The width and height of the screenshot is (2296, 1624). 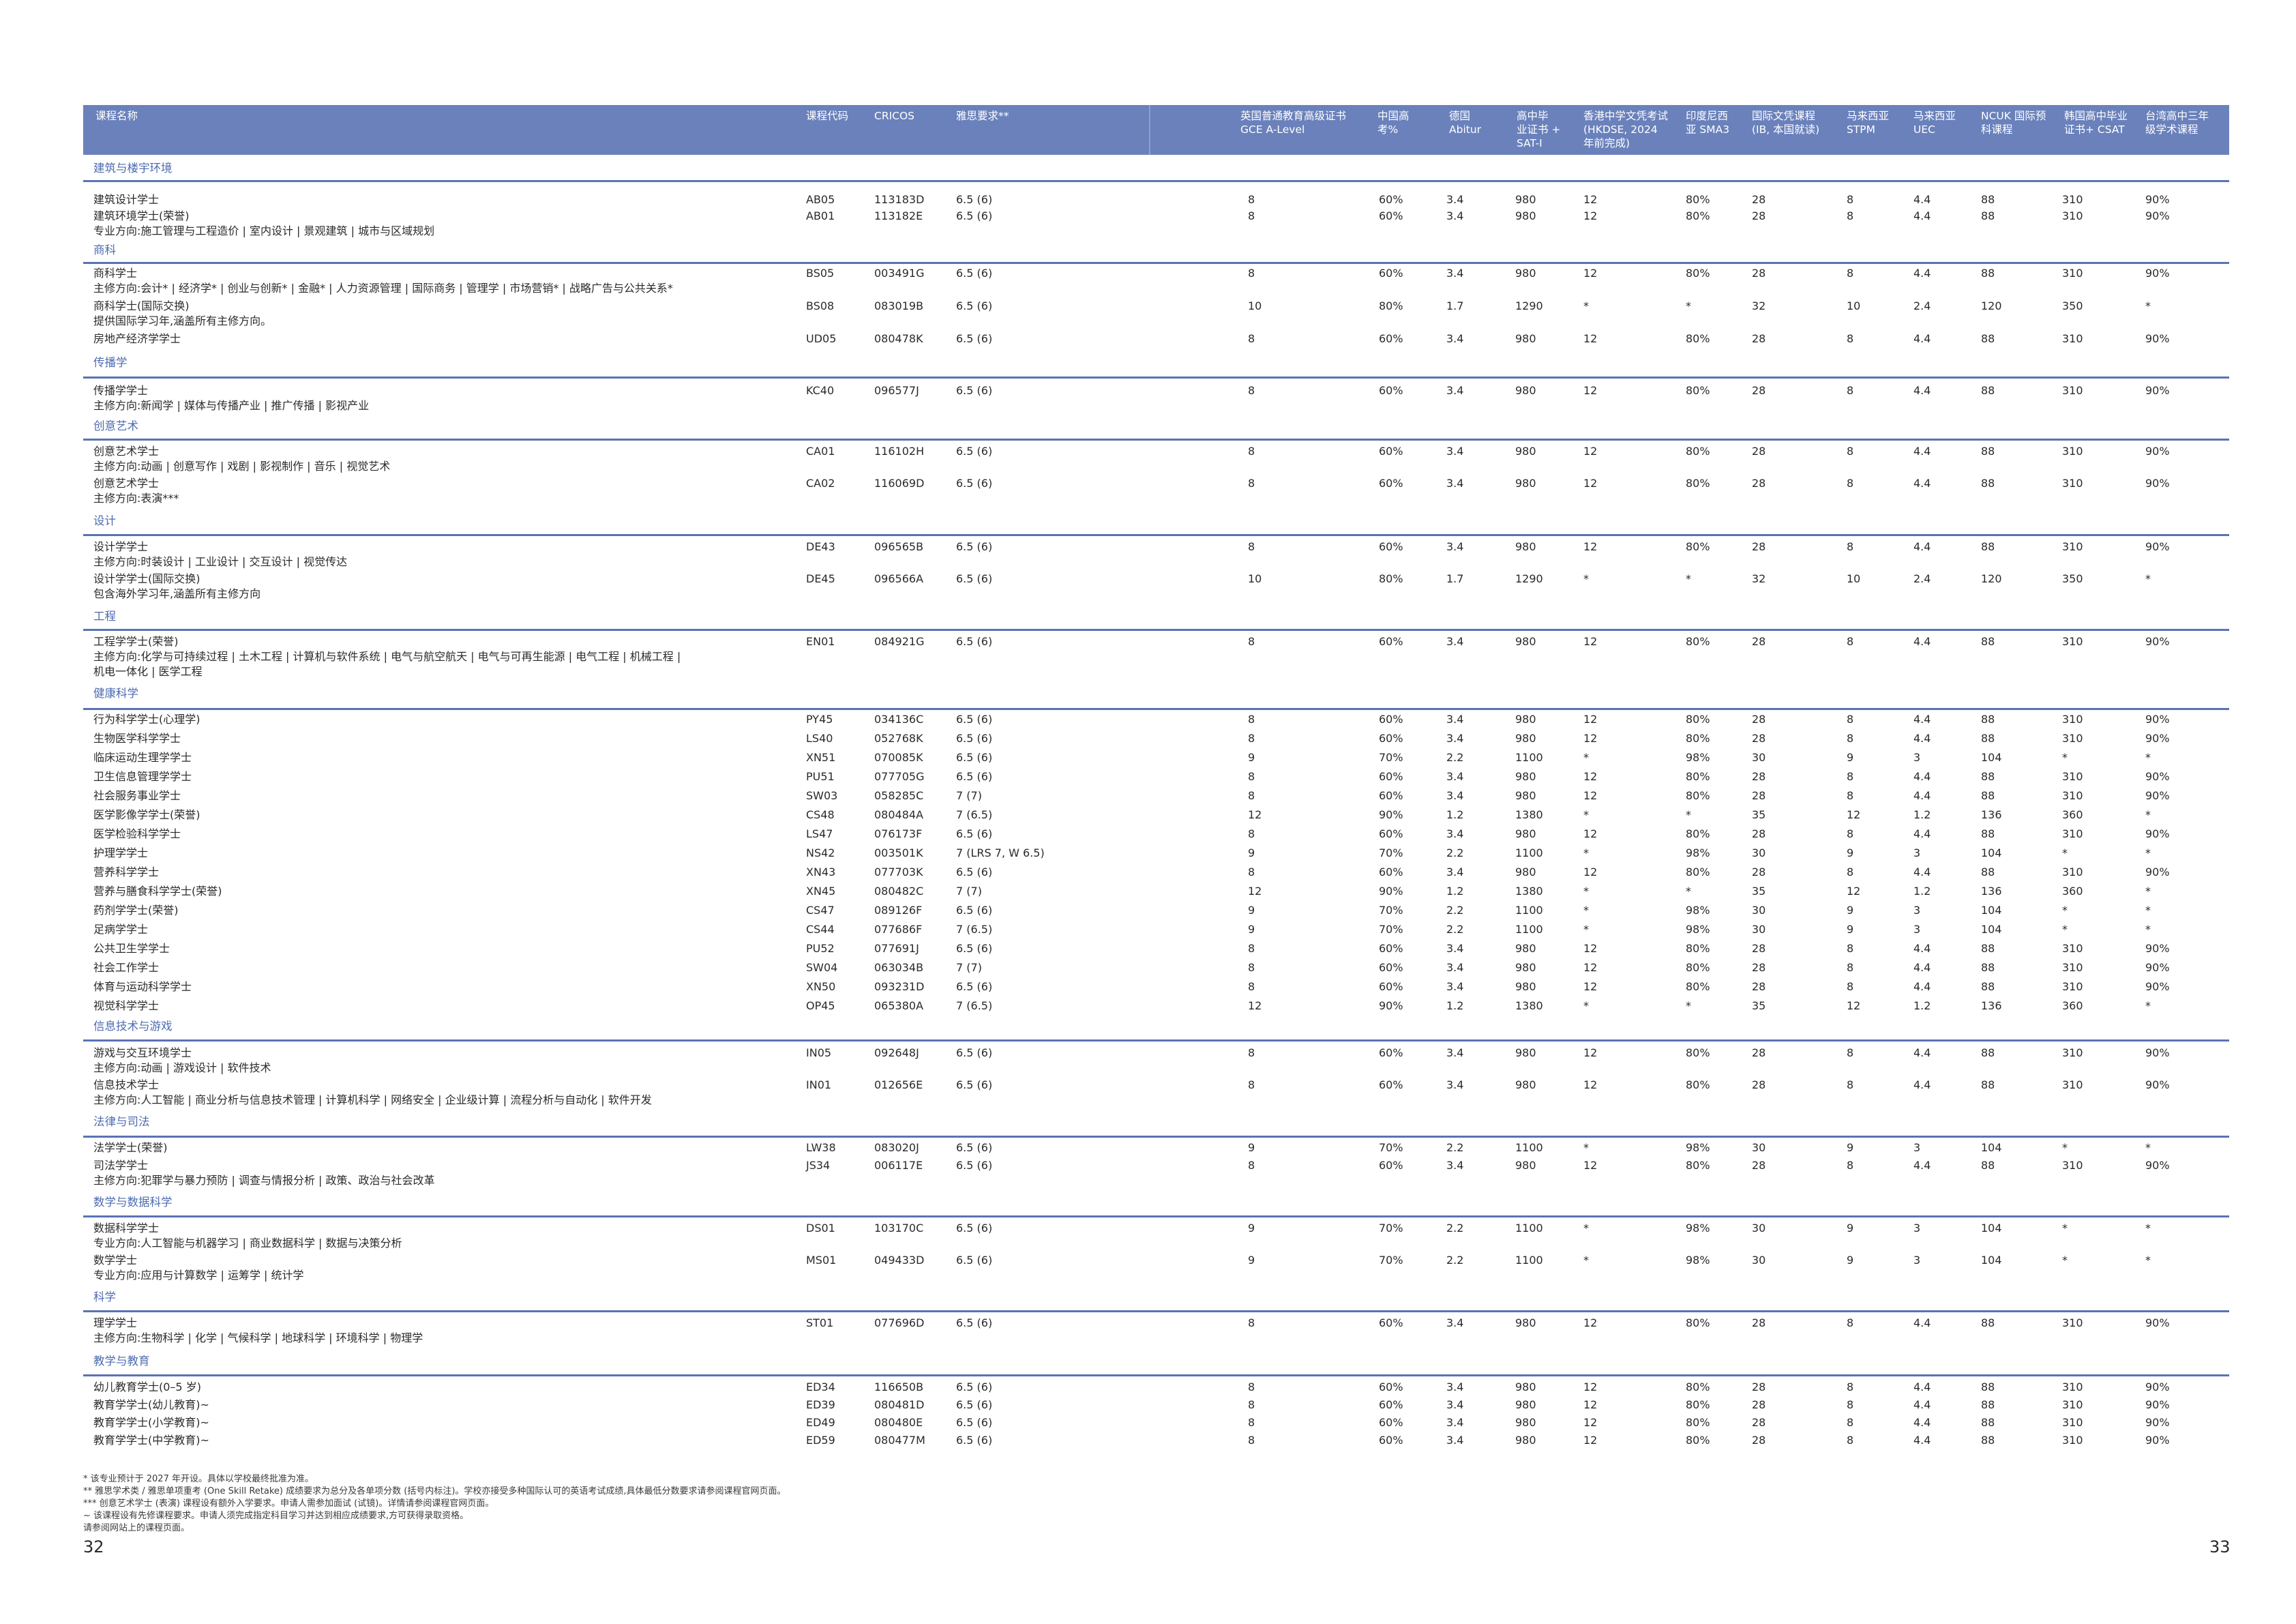 I want to click on entry-score: 70%, so click(x=1391, y=757).